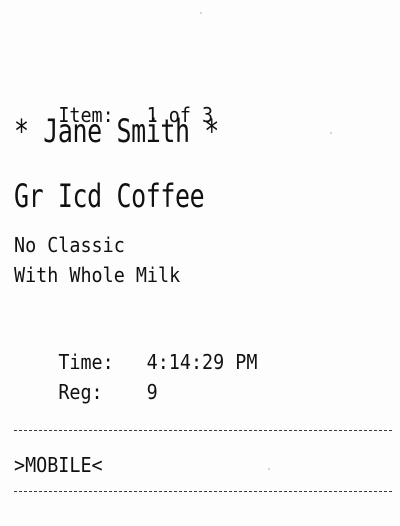 The height and width of the screenshot is (526, 400). I want to click on time-value: 4:14:29 PM, so click(202, 362).